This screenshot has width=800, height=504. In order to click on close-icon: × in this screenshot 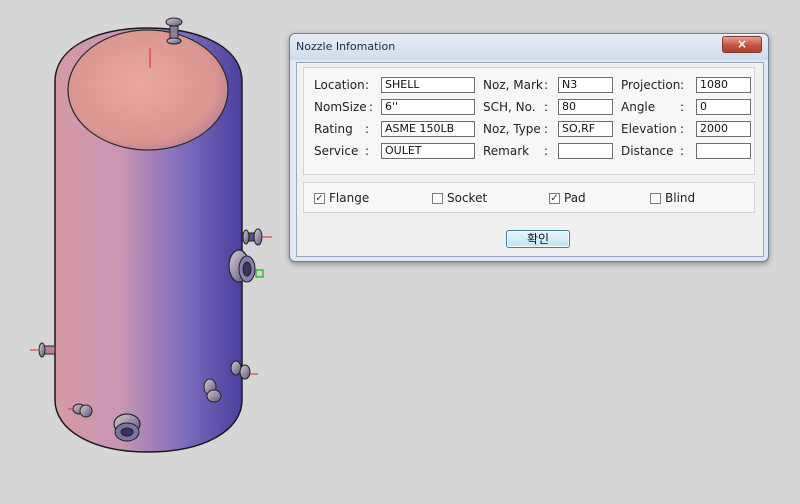, I will do `click(742, 44)`.